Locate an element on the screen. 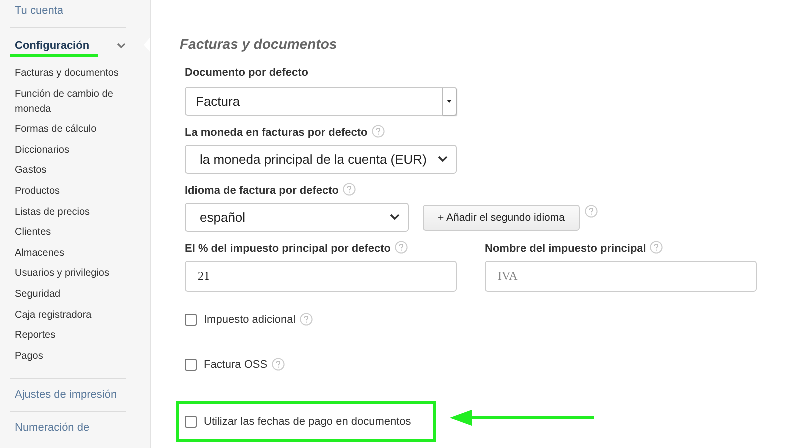 The image size is (798, 448). account-link: Tu cuenta is located at coordinates (75, 11).